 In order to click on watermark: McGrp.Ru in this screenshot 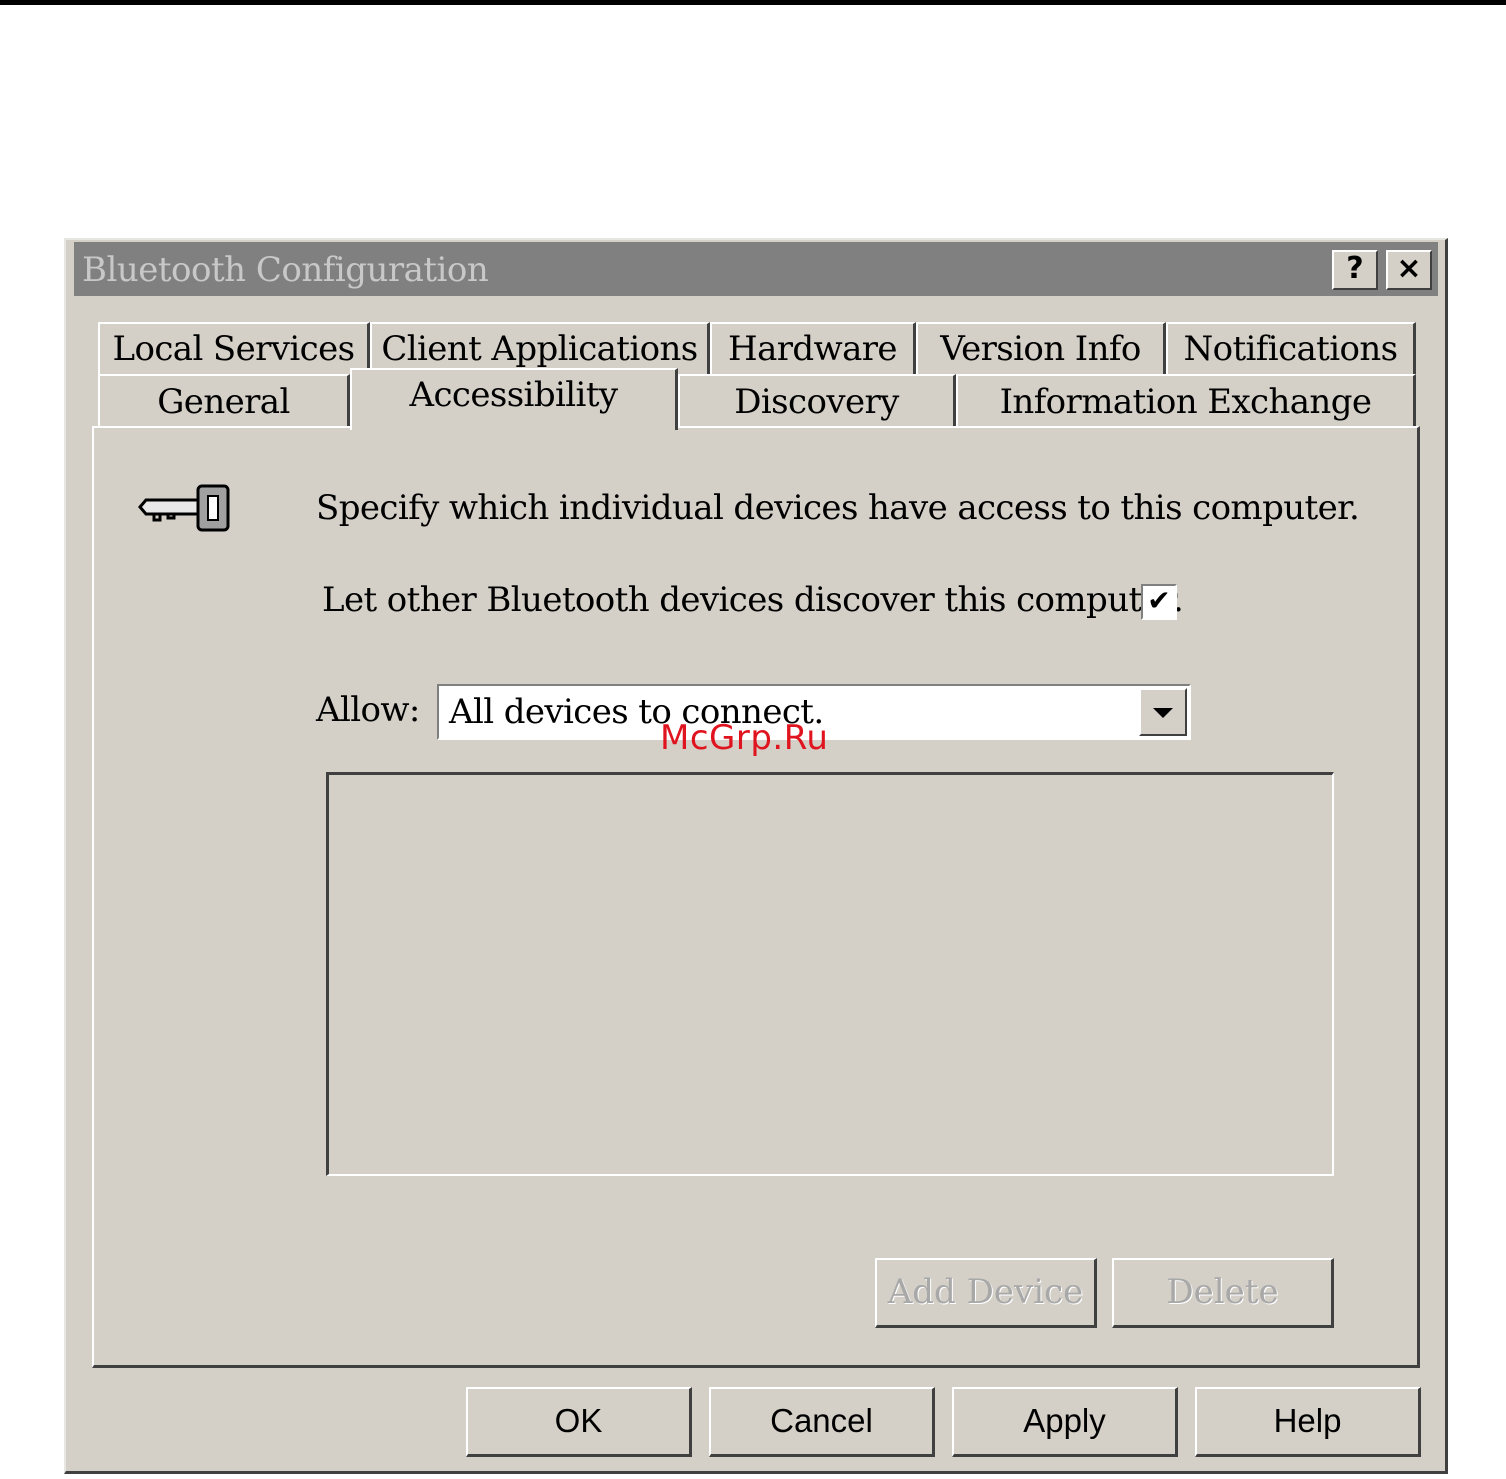, I will do `click(744, 738)`.